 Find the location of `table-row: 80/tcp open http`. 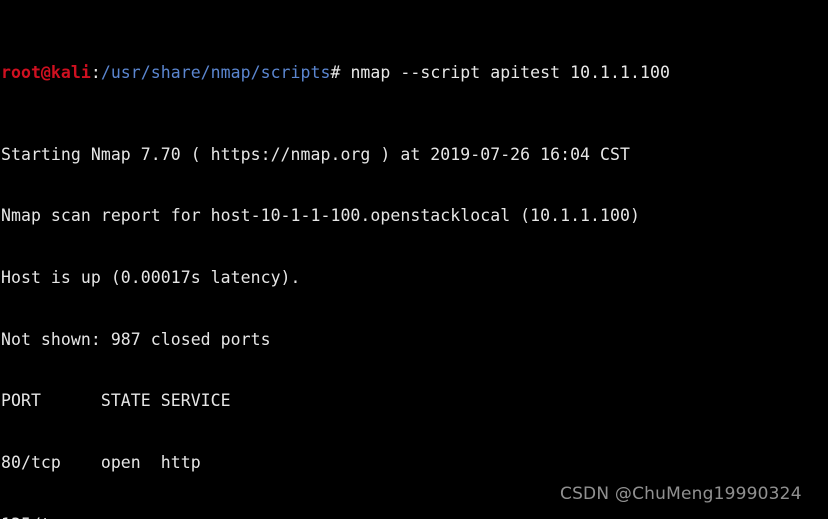

table-row: 80/tcp open http is located at coordinates (101, 463).